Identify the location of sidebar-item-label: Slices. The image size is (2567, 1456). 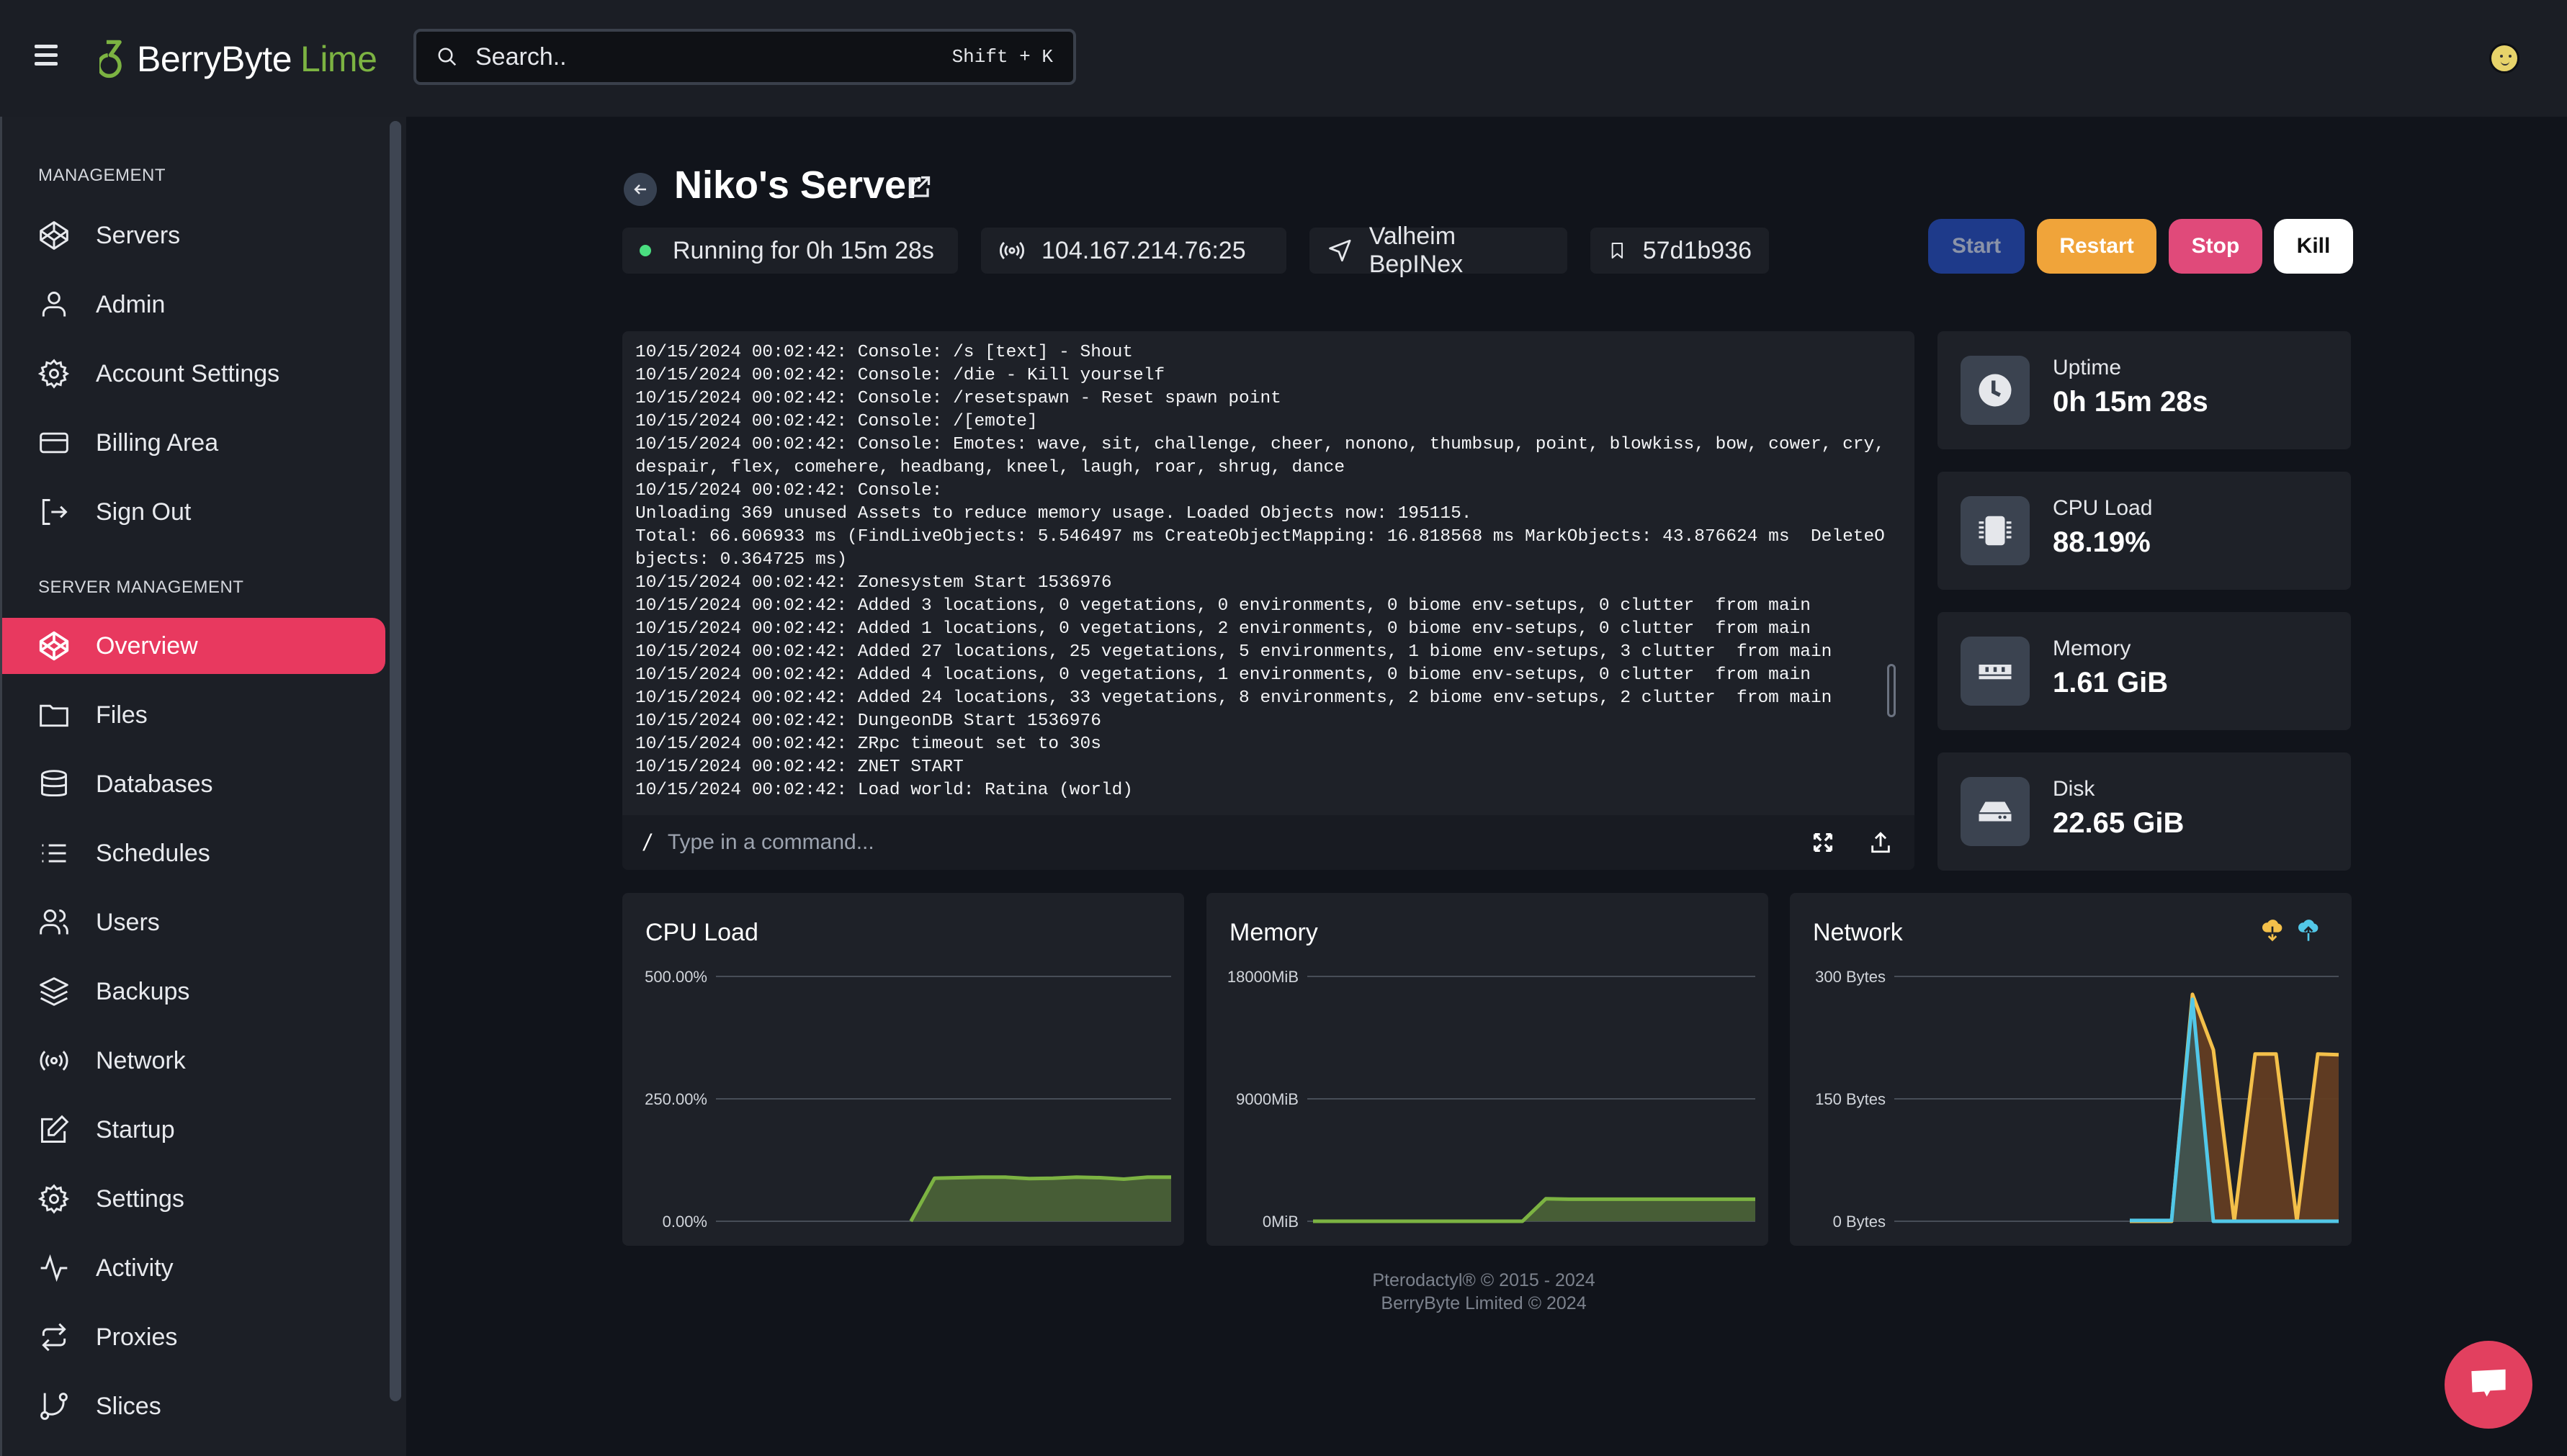
(128, 1406).